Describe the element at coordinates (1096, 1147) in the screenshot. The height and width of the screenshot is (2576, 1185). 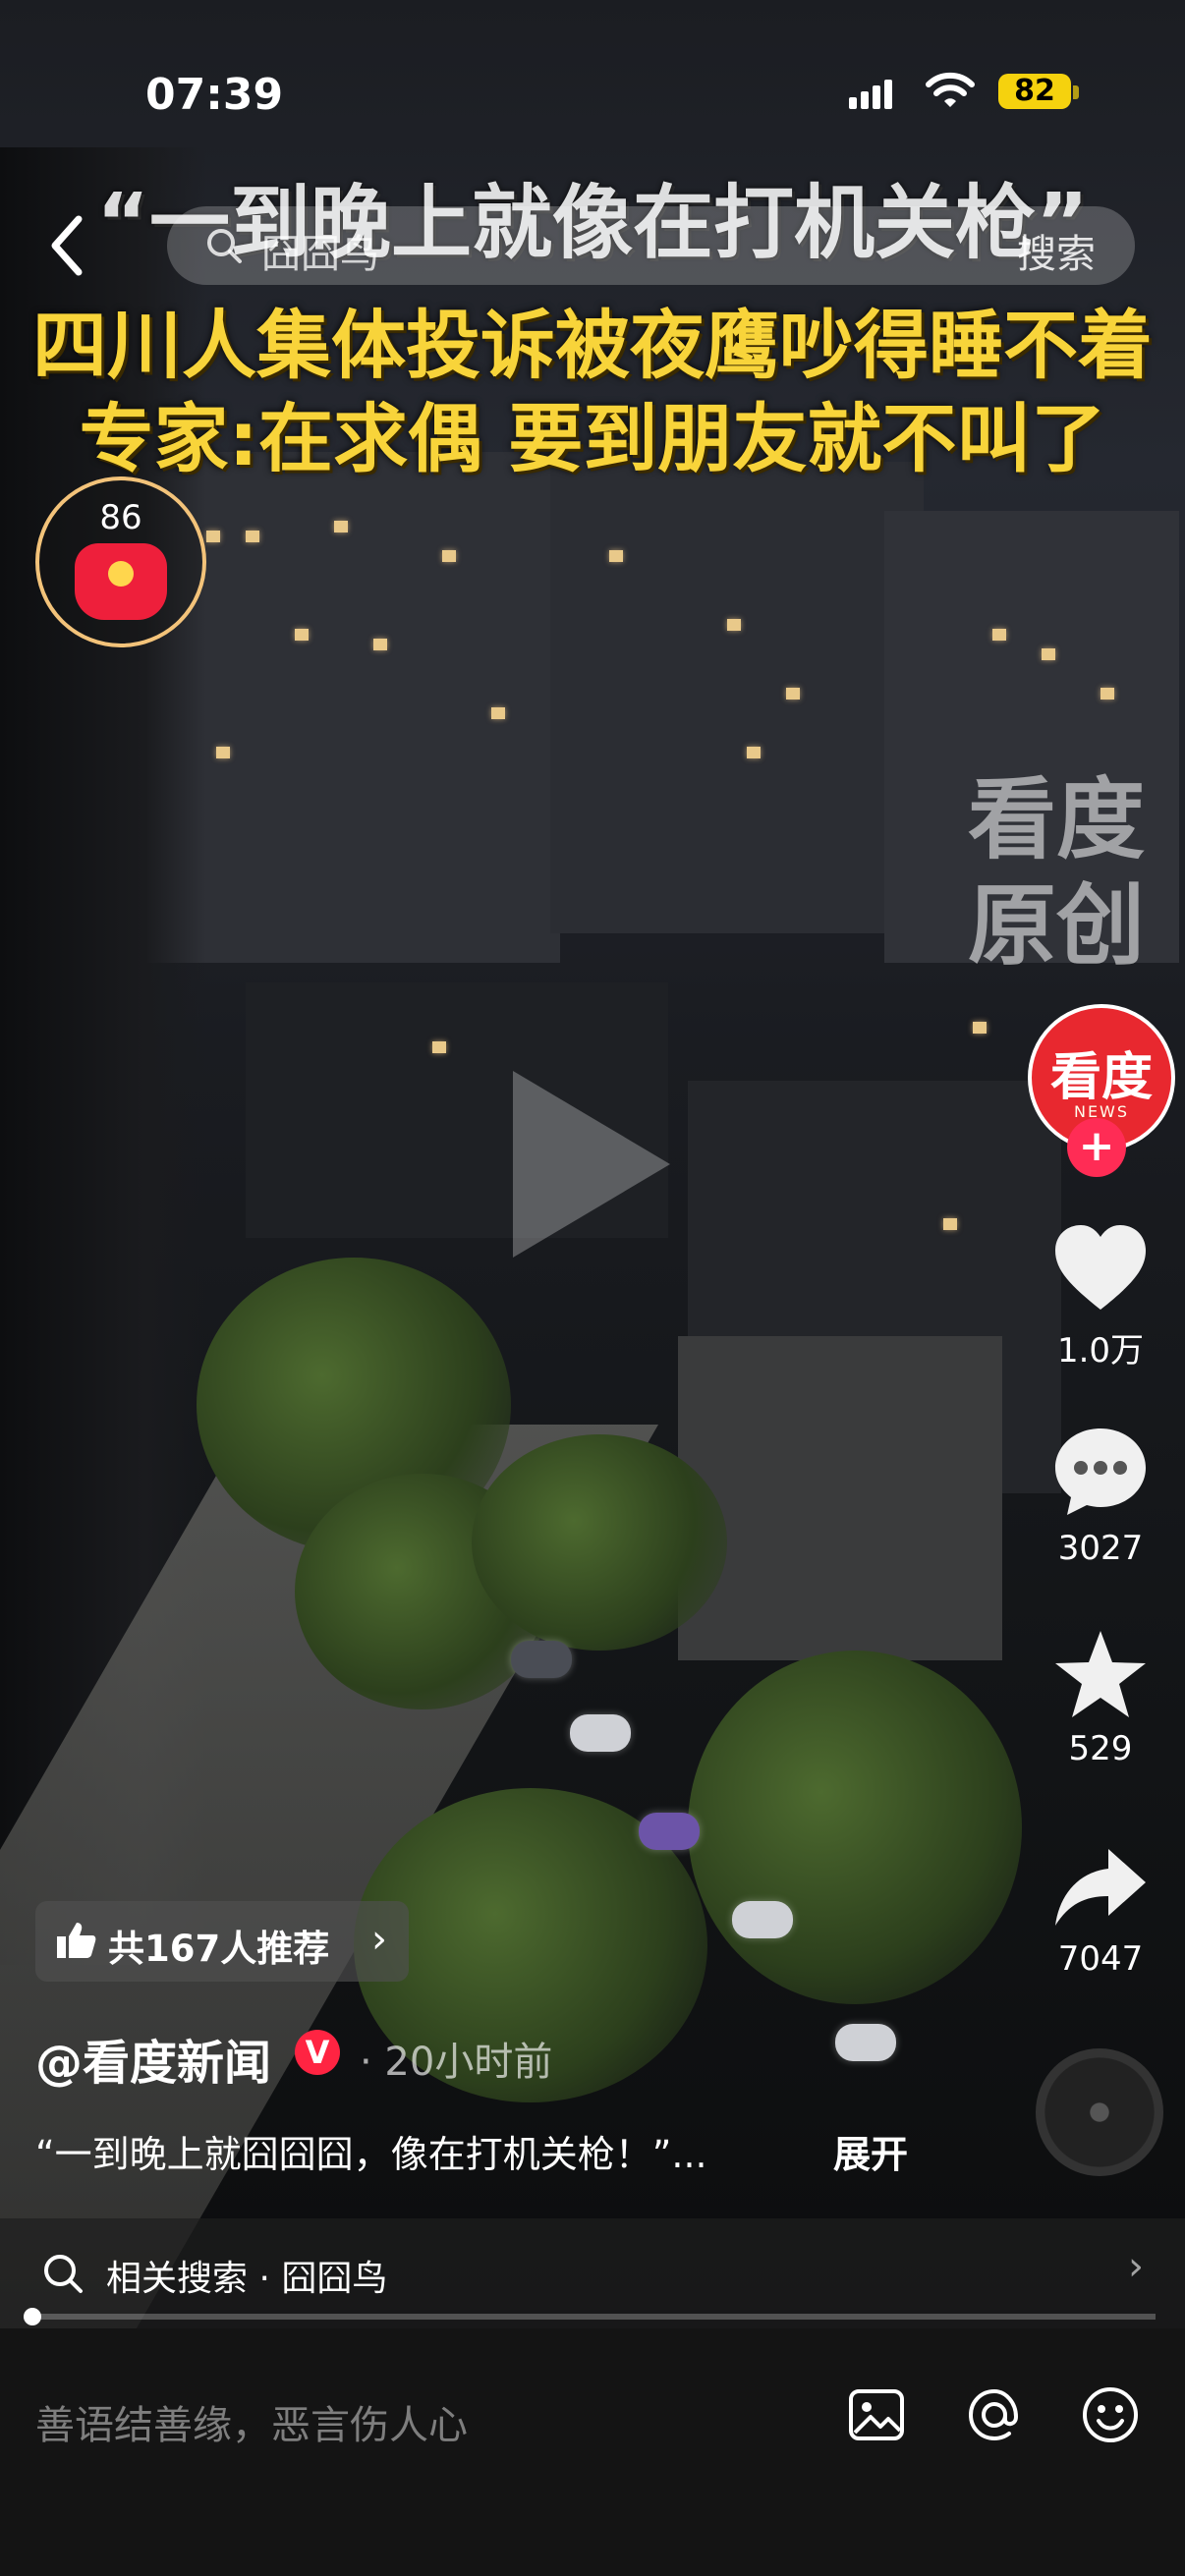
I see `follow-plus-button: +` at that location.